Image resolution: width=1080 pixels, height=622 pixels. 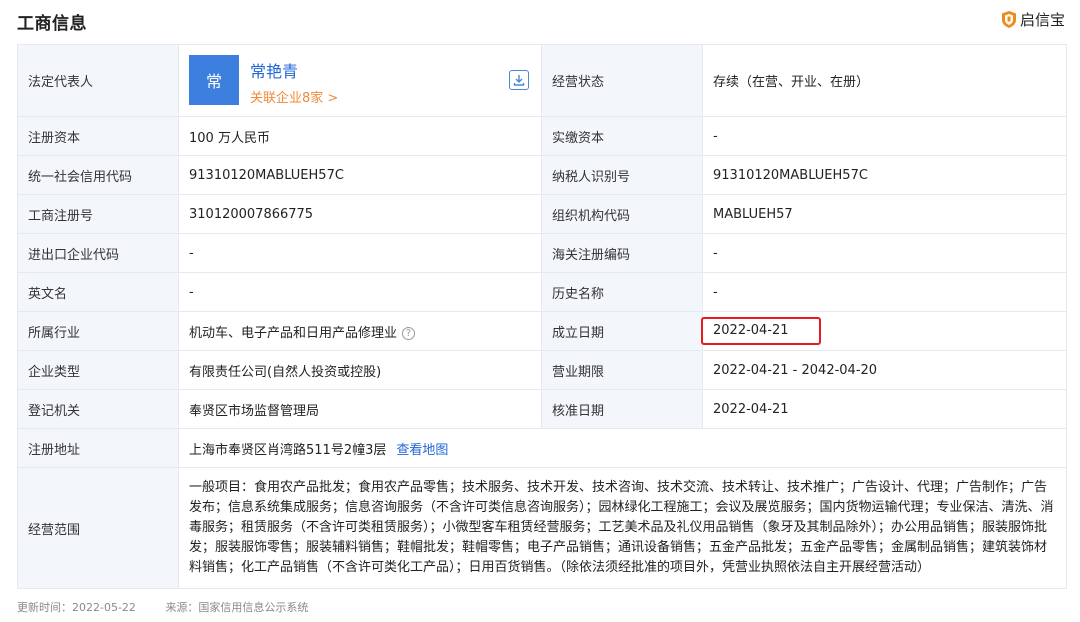 What do you see at coordinates (884, 370) in the screenshot?
I see `row-value: 2022-04-21 - 2042-04-20` at bounding box center [884, 370].